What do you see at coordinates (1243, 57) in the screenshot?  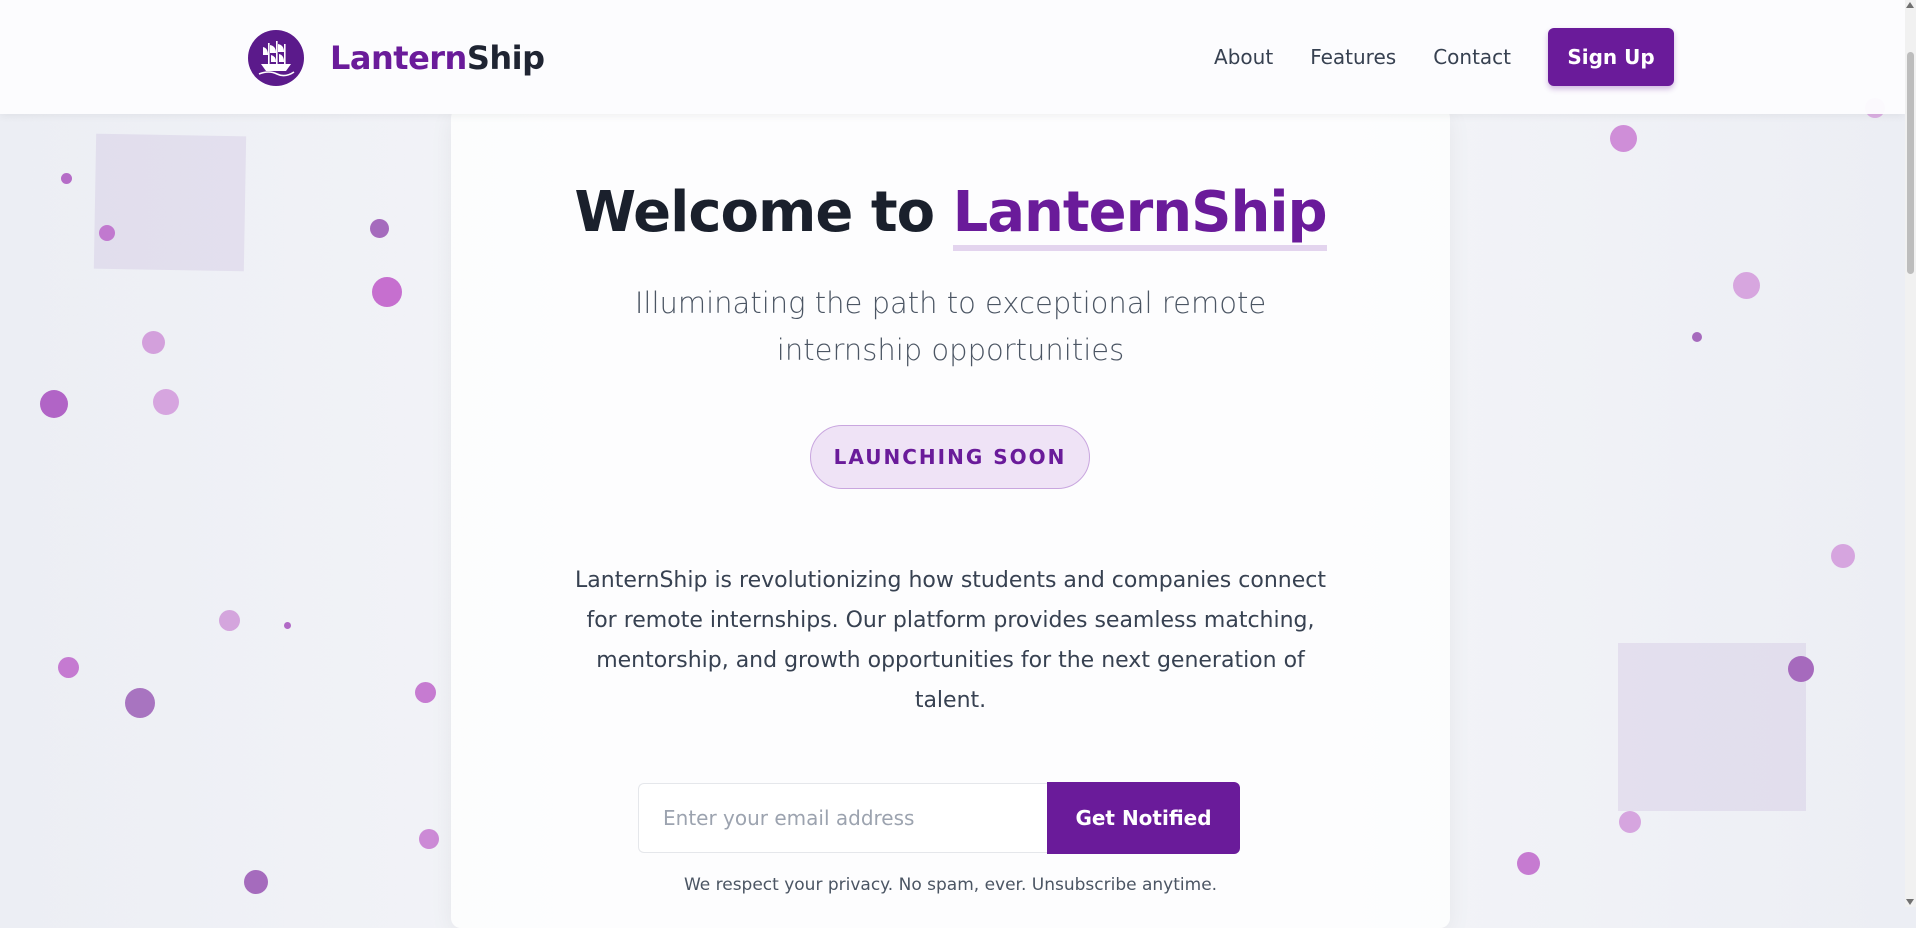 I see `nav-link-about: About` at bounding box center [1243, 57].